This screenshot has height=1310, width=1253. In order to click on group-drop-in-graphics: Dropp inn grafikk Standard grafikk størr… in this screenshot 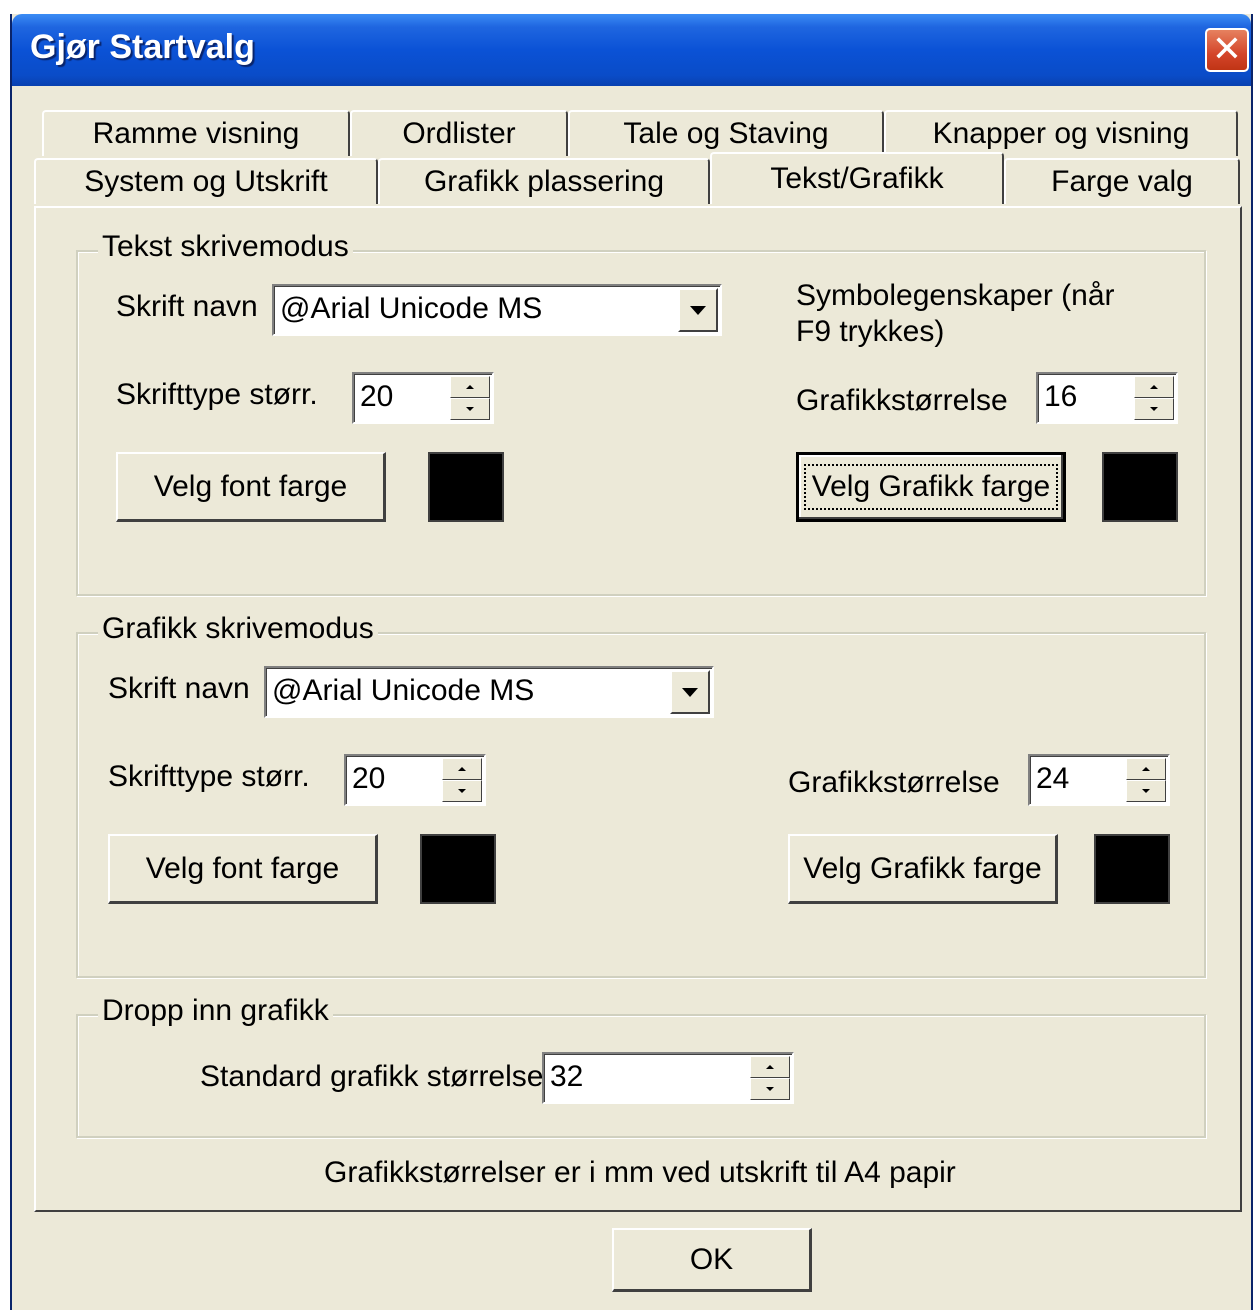, I will do `click(641, 1066)`.